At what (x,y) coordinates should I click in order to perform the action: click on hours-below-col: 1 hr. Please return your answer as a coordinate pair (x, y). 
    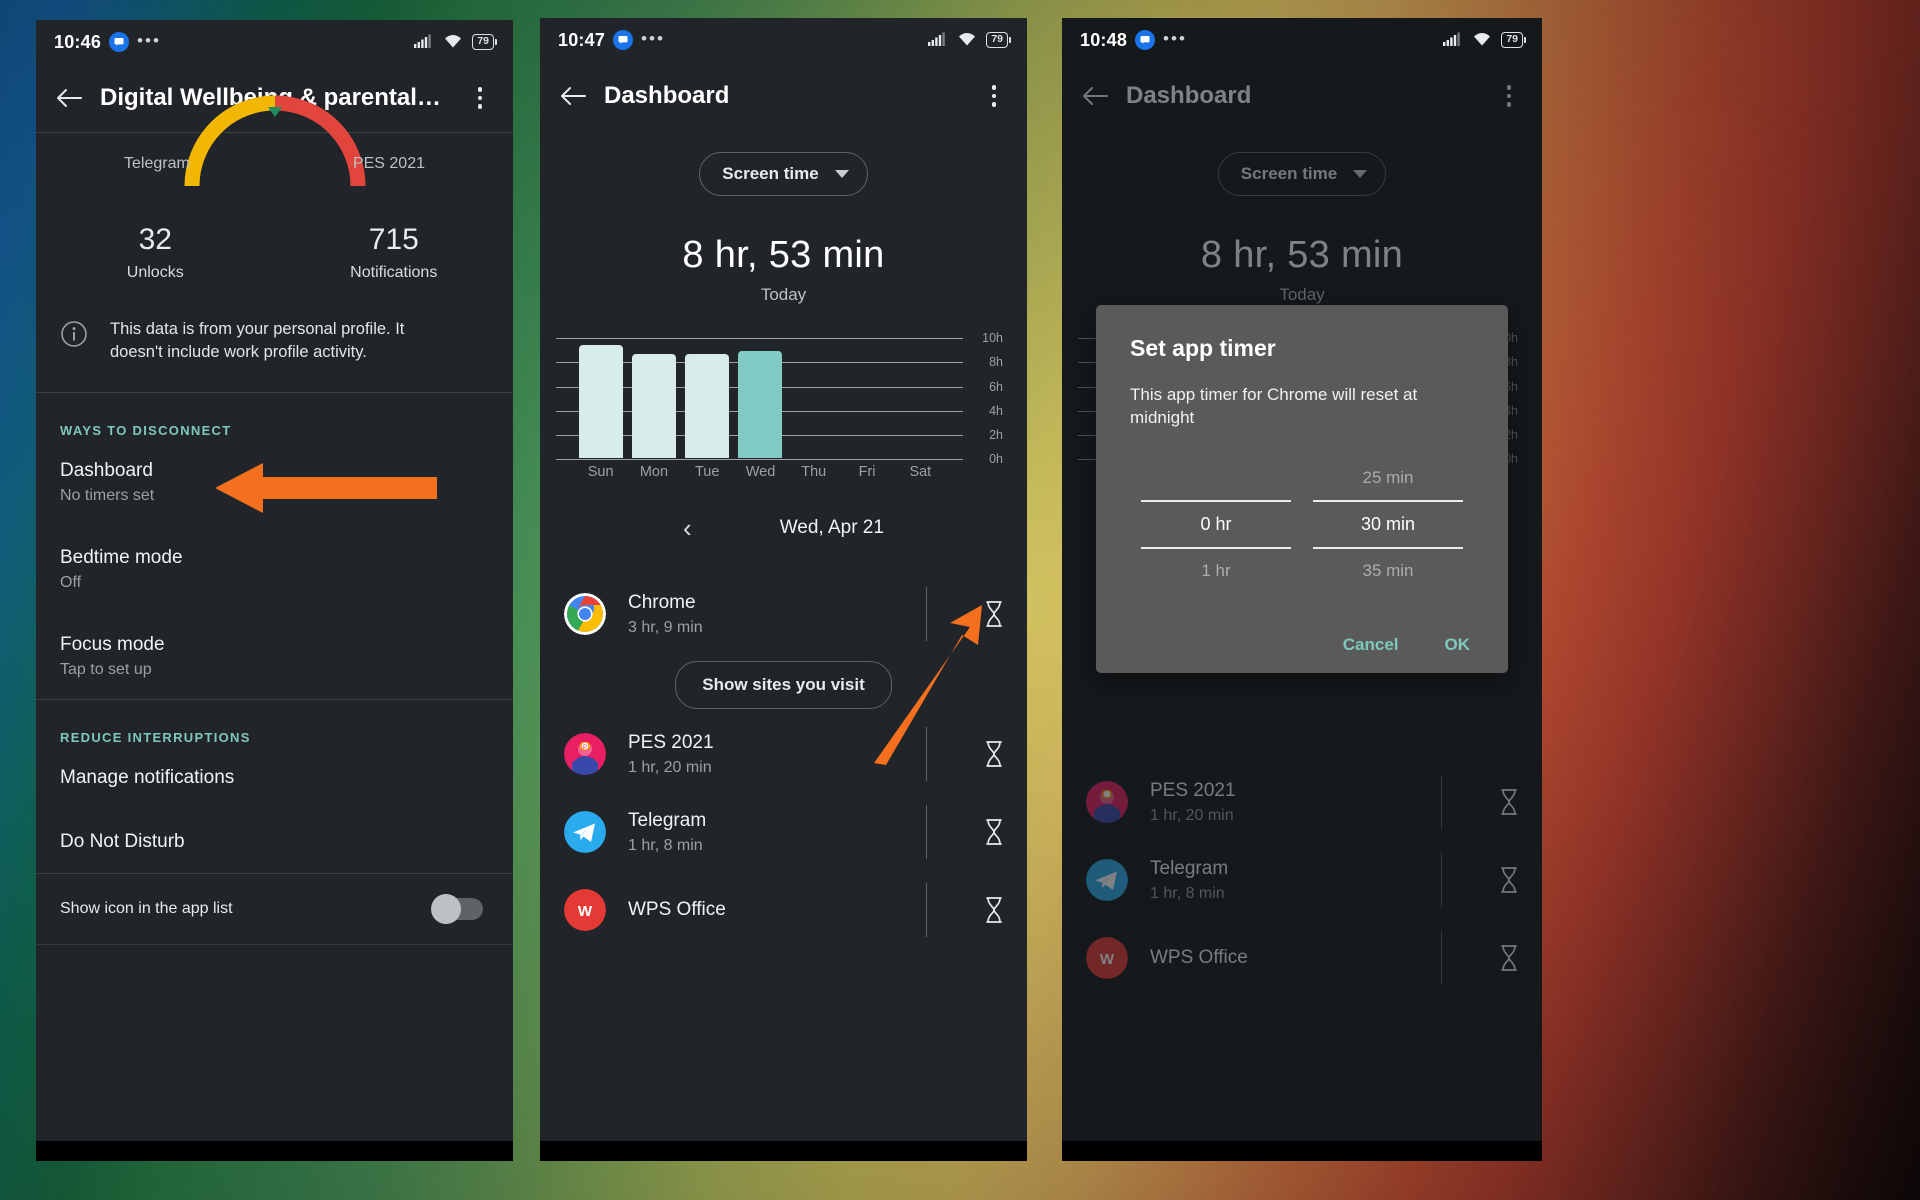
    Looking at the image, I should click on (1216, 571).